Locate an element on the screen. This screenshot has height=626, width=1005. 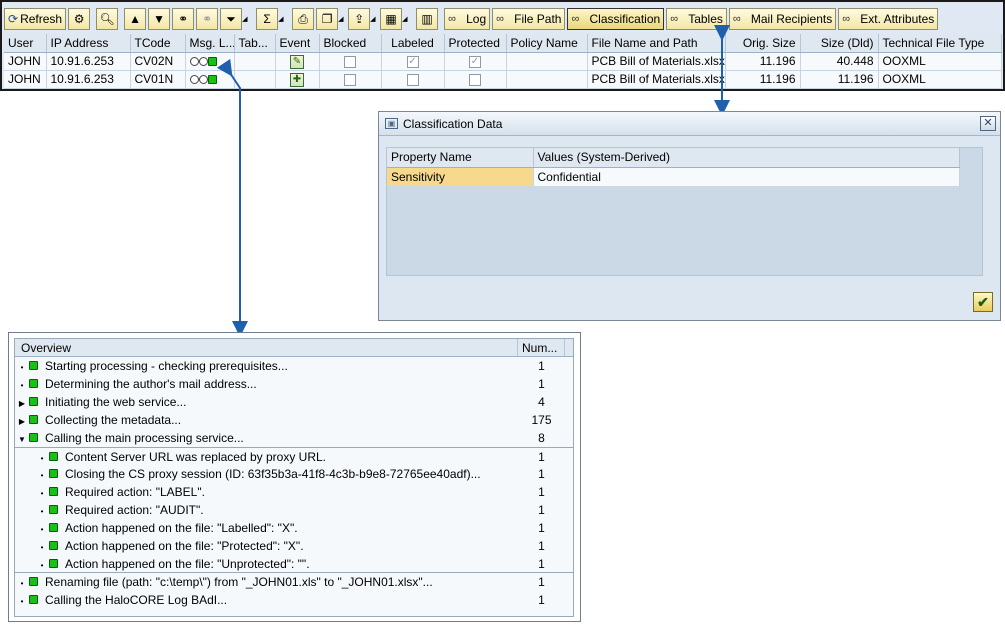
binoculars-icon: ⚭ is located at coordinates (183, 19).